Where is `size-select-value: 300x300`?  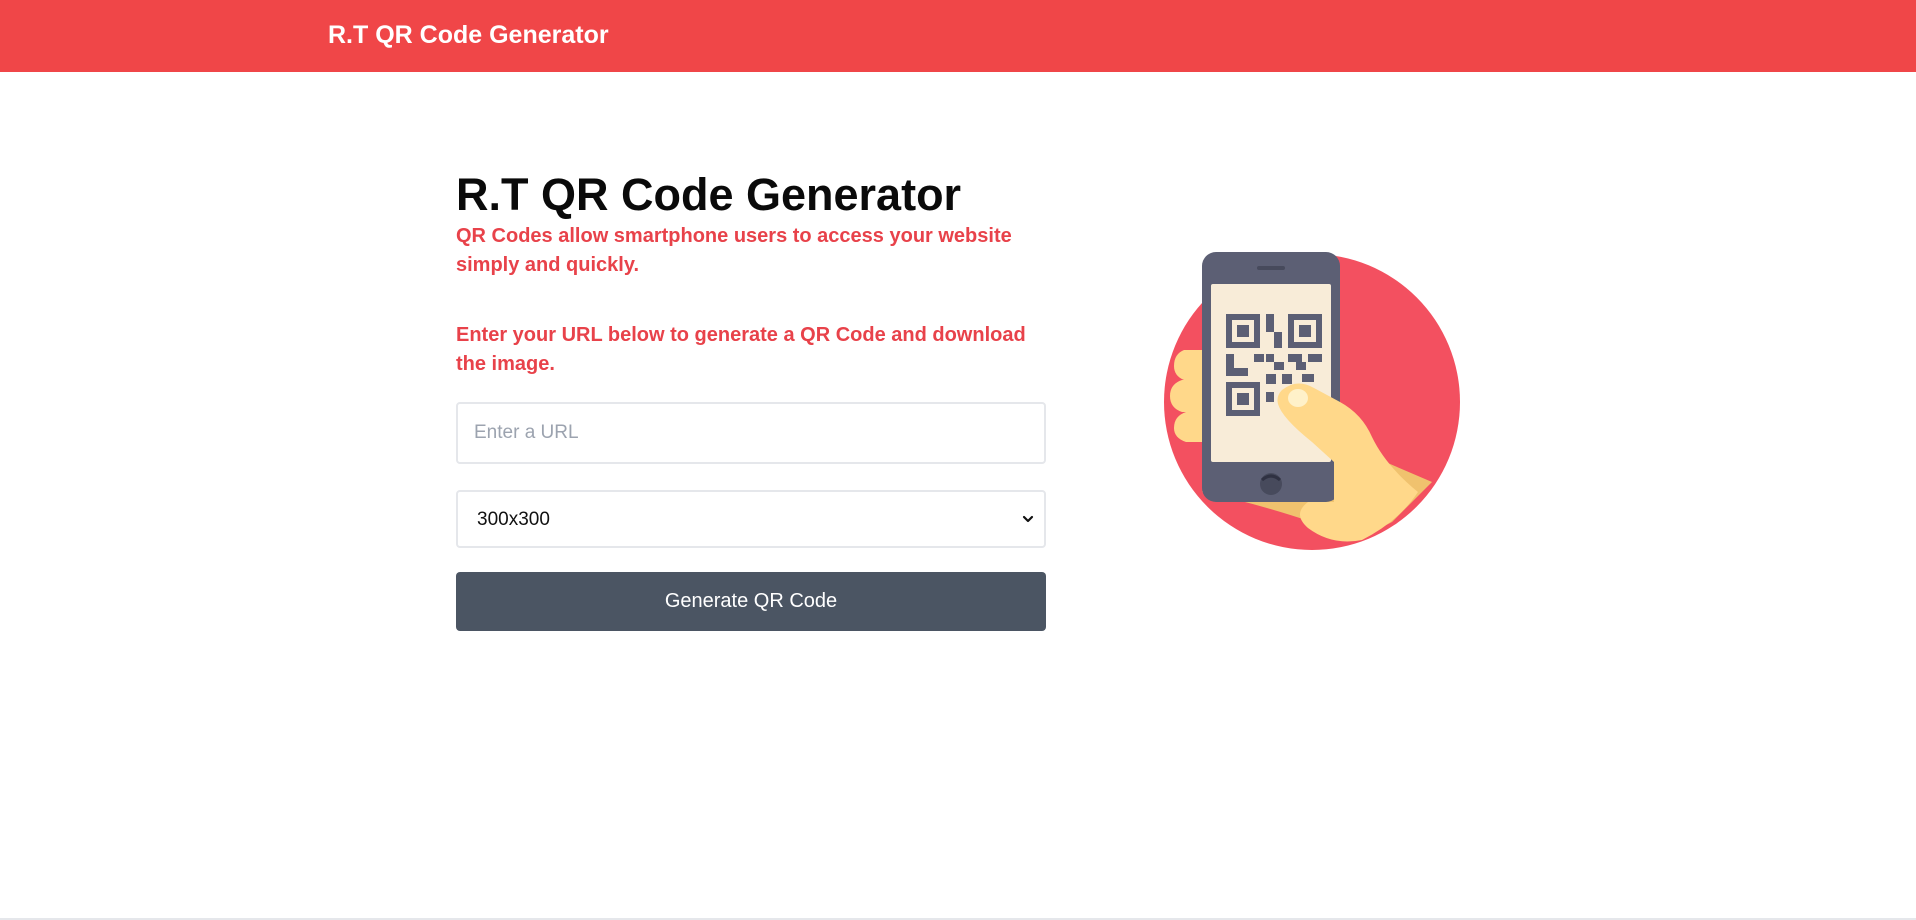
size-select-value: 300x300 is located at coordinates (513, 519).